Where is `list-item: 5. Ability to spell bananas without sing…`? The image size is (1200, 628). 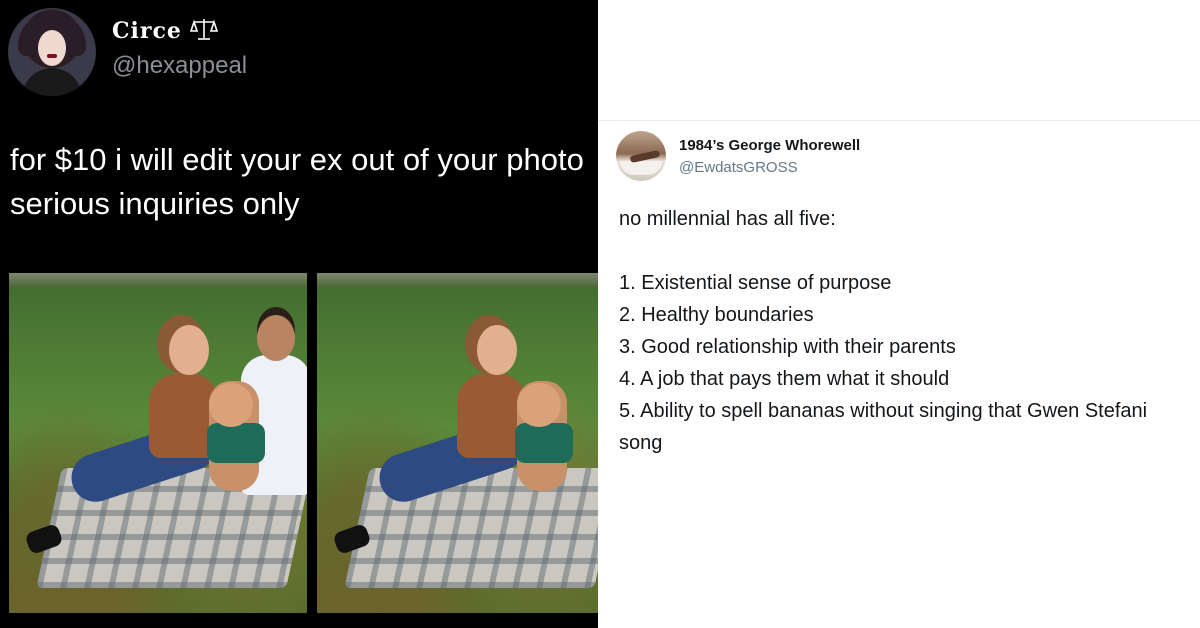
list-item: 5. Ability to spell bananas without sing… is located at coordinates (883, 427).